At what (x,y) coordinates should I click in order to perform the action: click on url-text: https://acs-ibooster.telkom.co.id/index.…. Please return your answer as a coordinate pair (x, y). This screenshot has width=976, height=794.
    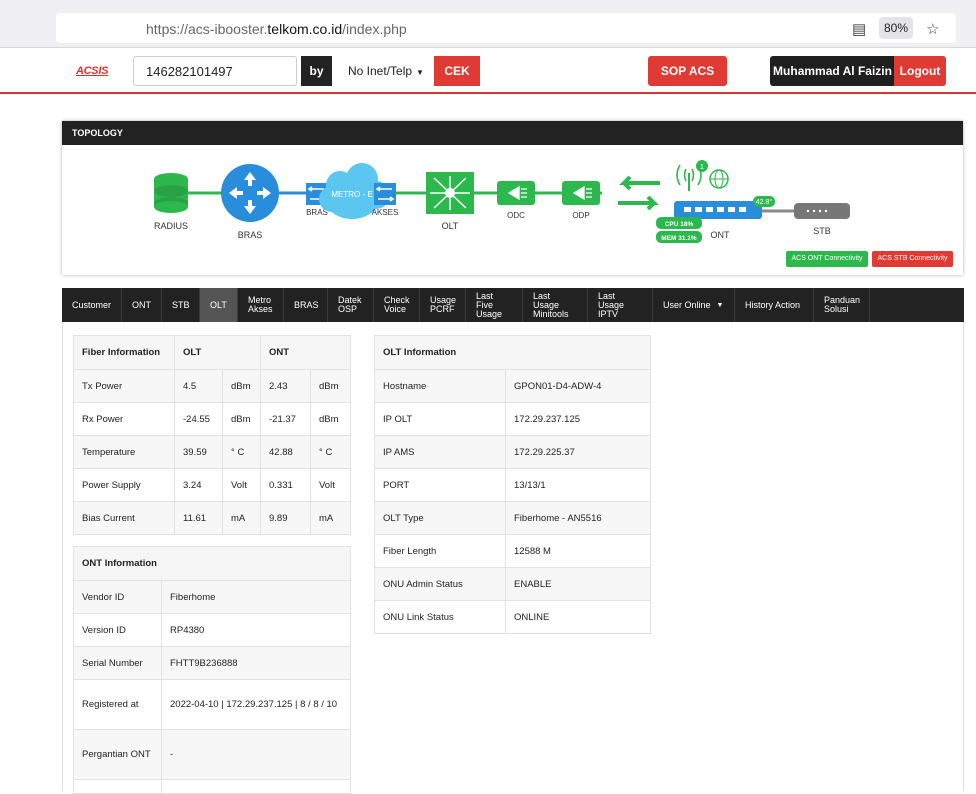
    Looking at the image, I should click on (276, 29).